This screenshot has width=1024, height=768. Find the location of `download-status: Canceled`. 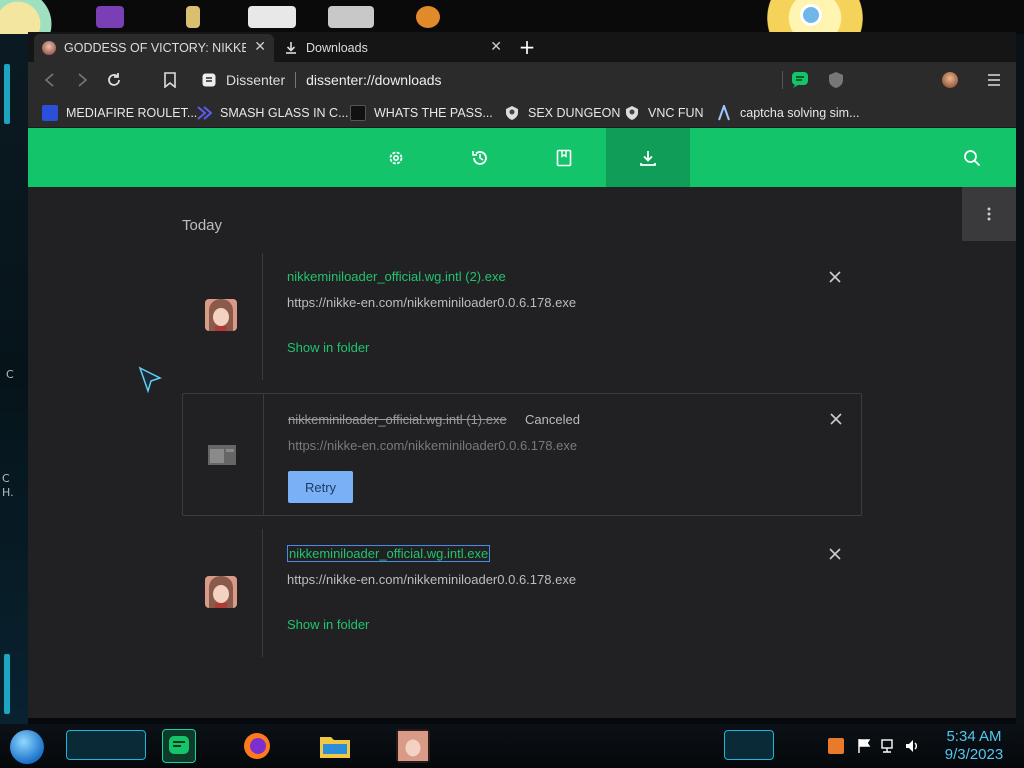

download-status: Canceled is located at coordinates (552, 419).